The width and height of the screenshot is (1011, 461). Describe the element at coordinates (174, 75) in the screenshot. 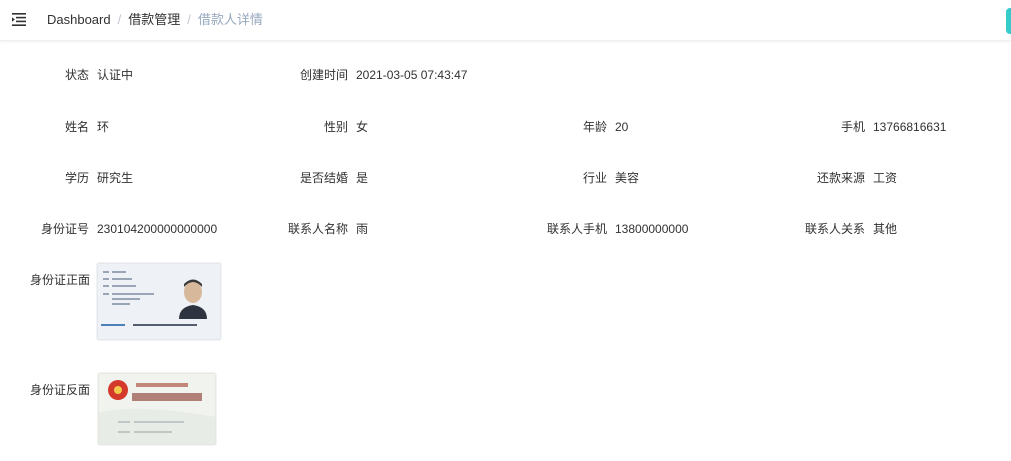

I see `created-at-field: 创建时间` at that location.